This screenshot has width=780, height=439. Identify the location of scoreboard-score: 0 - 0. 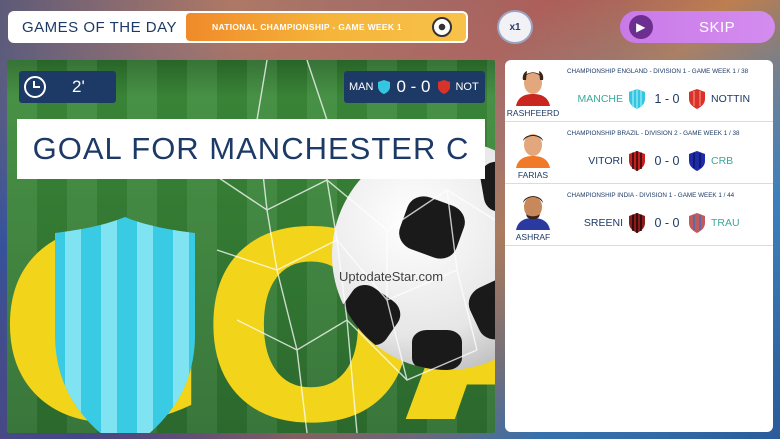
(413, 86).